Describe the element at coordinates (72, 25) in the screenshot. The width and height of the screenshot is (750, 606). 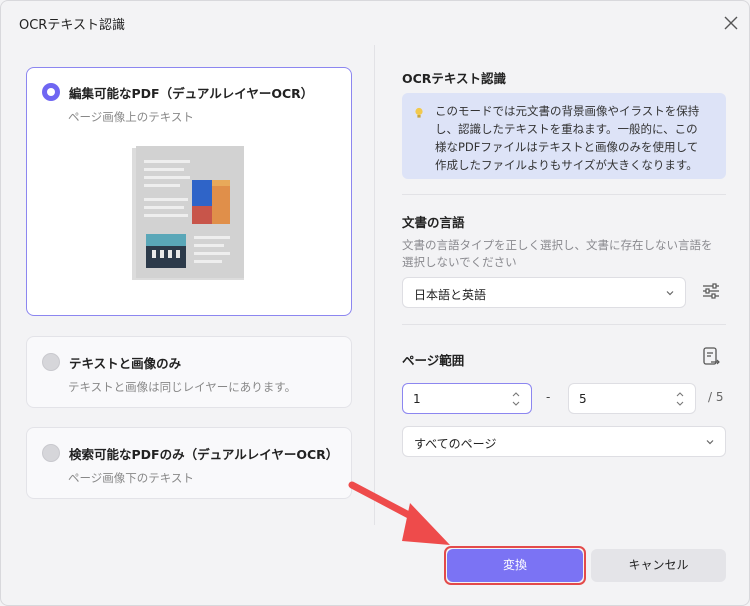
I see `dialog-title: OCRテキスト認識` at that location.